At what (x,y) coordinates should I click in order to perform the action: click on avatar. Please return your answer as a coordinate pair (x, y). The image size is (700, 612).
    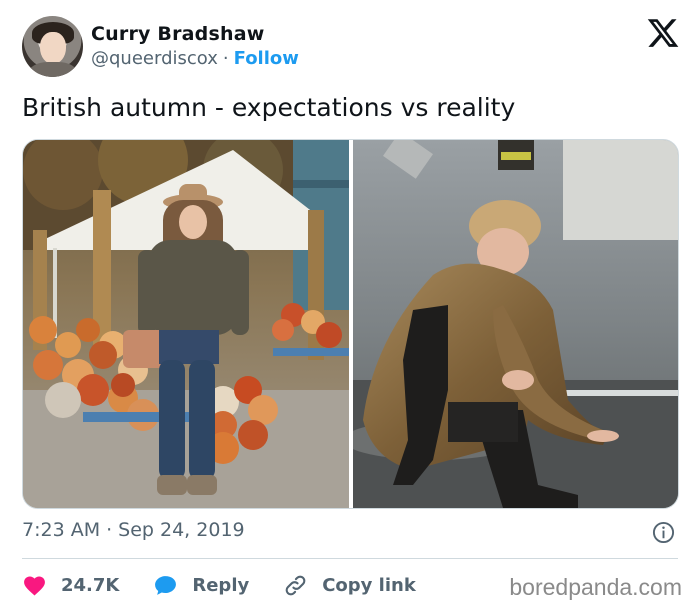
    Looking at the image, I should click on (52, 46).